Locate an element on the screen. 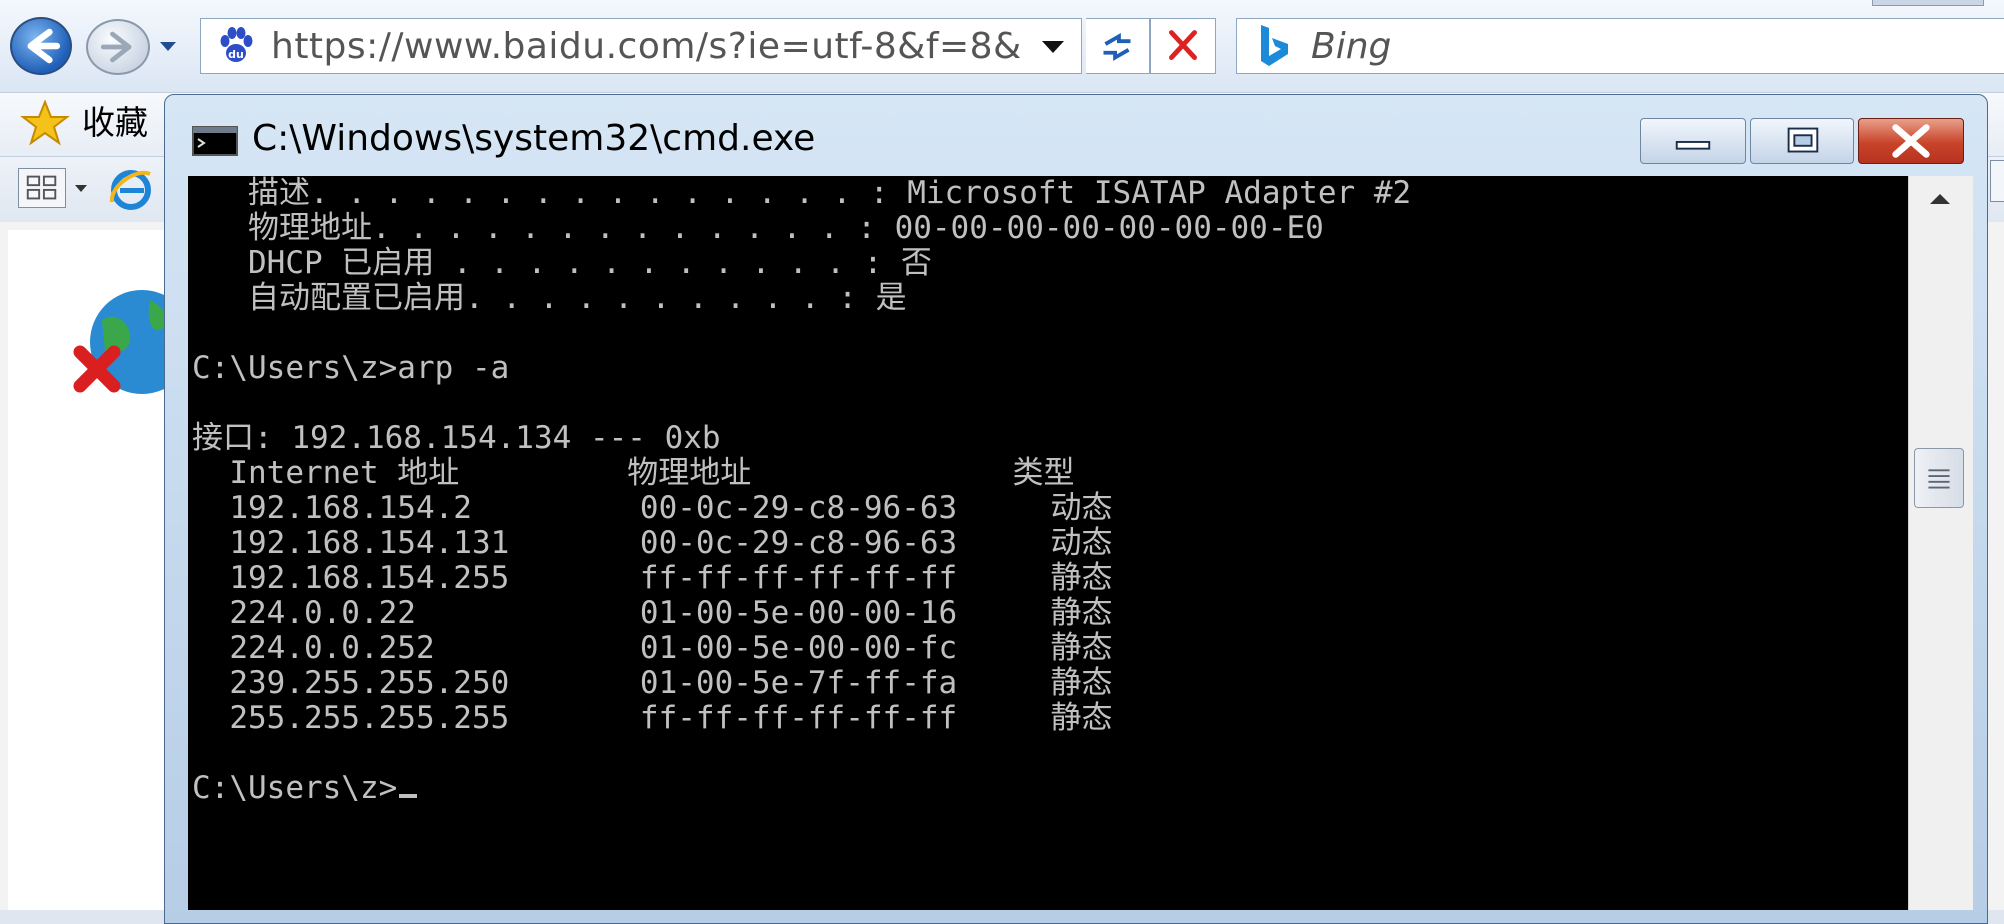  refresh-arrows-icon is located at coordinates (1117, 47).